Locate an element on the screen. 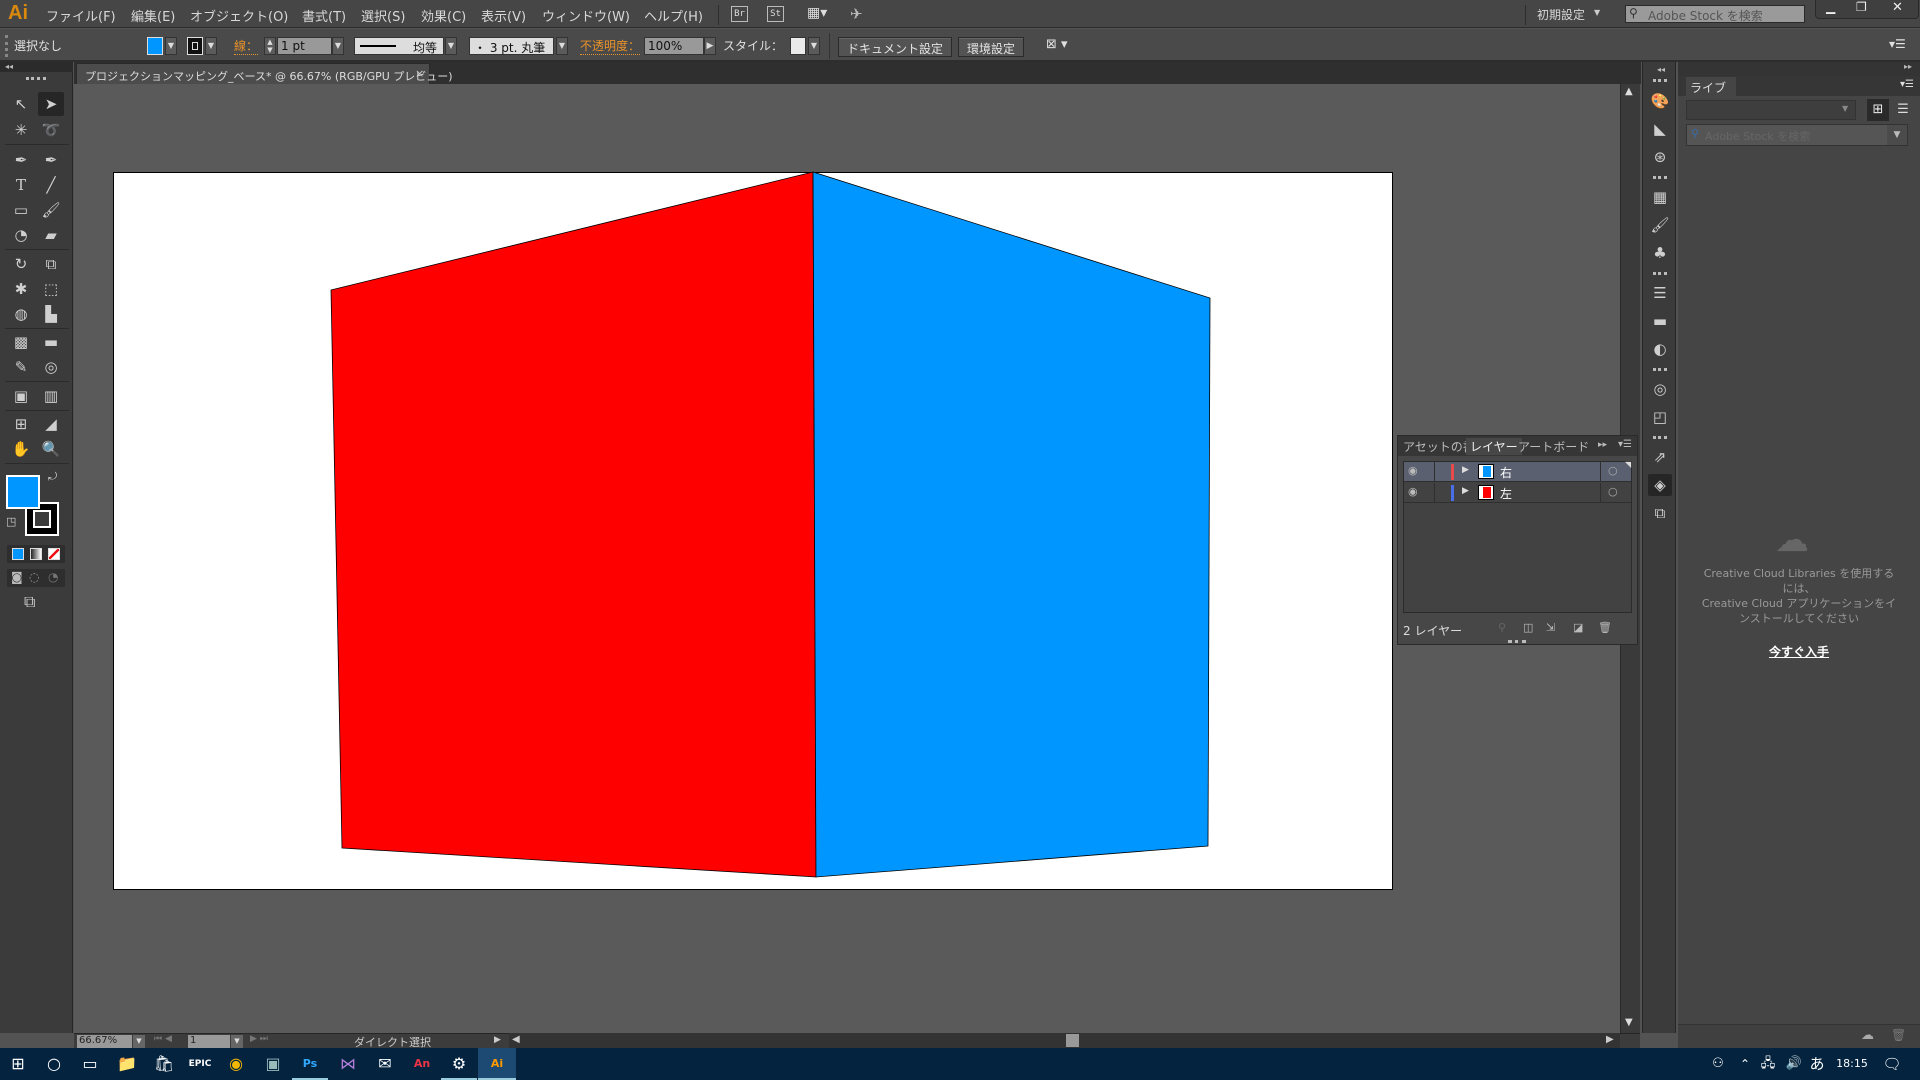 The height and width of the screenshot is (1080, 1920). stroke-profile-select: 均等 is located at coordinates (399, 46).